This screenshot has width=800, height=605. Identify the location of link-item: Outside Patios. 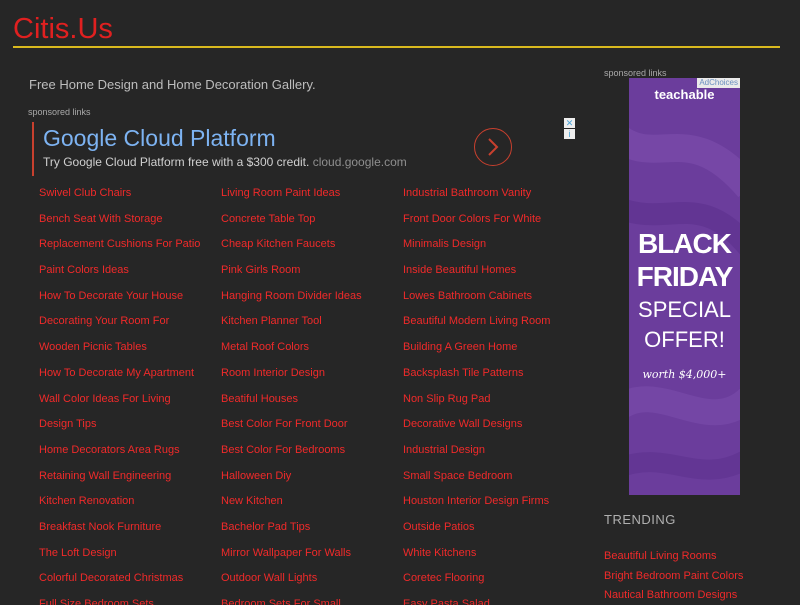
(491, 533).